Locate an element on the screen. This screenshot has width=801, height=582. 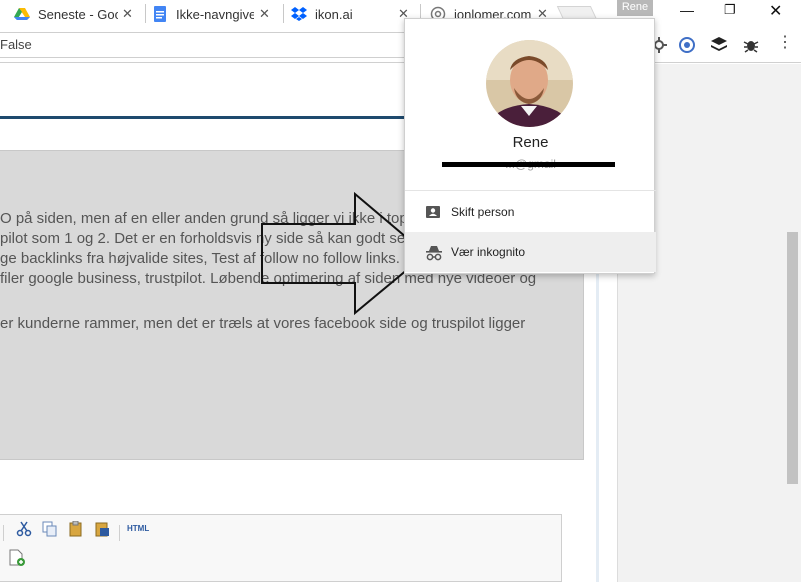
toolbar: False ⋮ is located at coordinates (400, 45).